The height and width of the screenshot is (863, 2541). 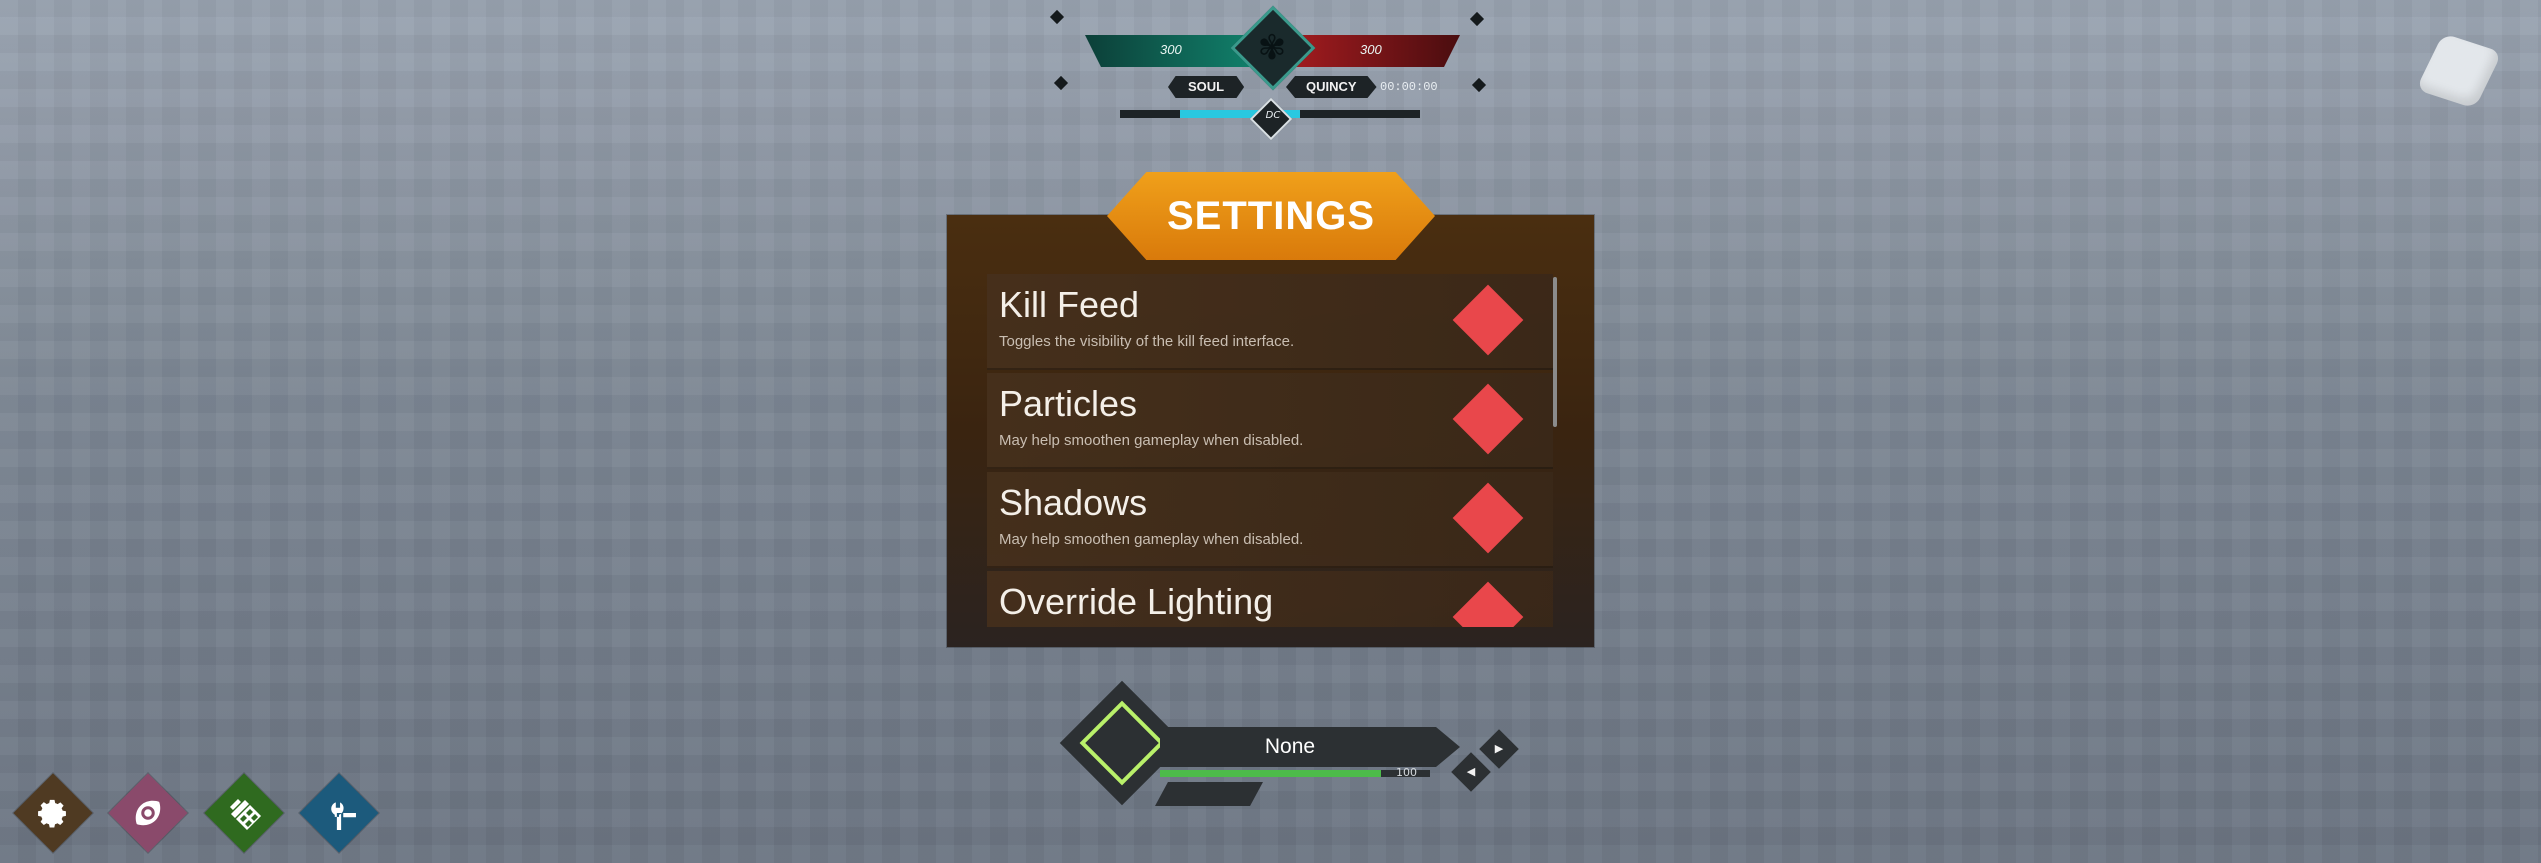 What do you see at coordinates (1488, 604) in the screenshot?
I see `override-lighting-toggle` at bounding box center [1488, 604].